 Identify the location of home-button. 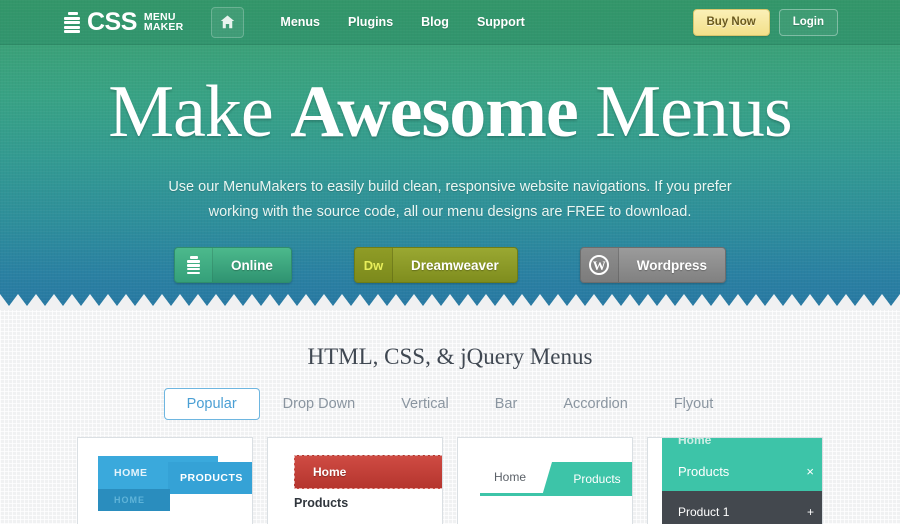
(228, 22).